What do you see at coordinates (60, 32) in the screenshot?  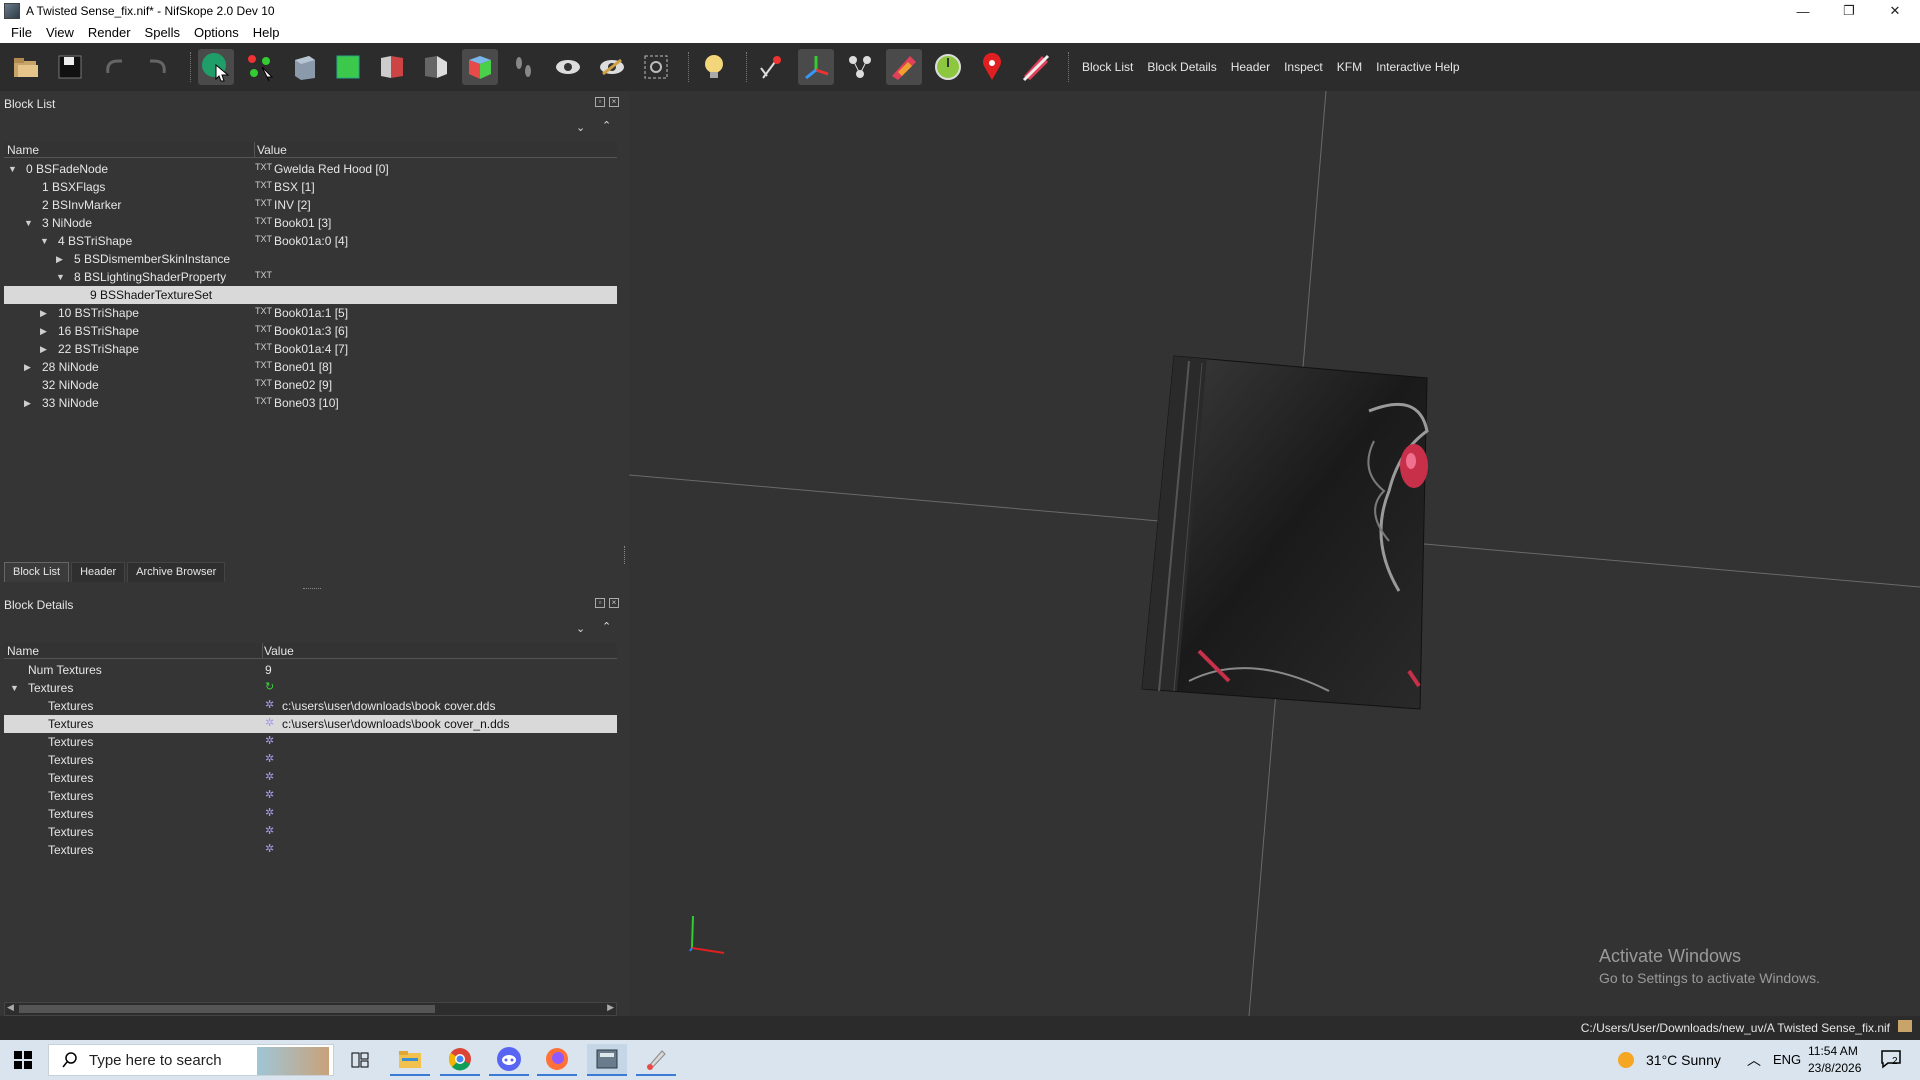 I see `menu-view: View` at bounding box center [60, 32].